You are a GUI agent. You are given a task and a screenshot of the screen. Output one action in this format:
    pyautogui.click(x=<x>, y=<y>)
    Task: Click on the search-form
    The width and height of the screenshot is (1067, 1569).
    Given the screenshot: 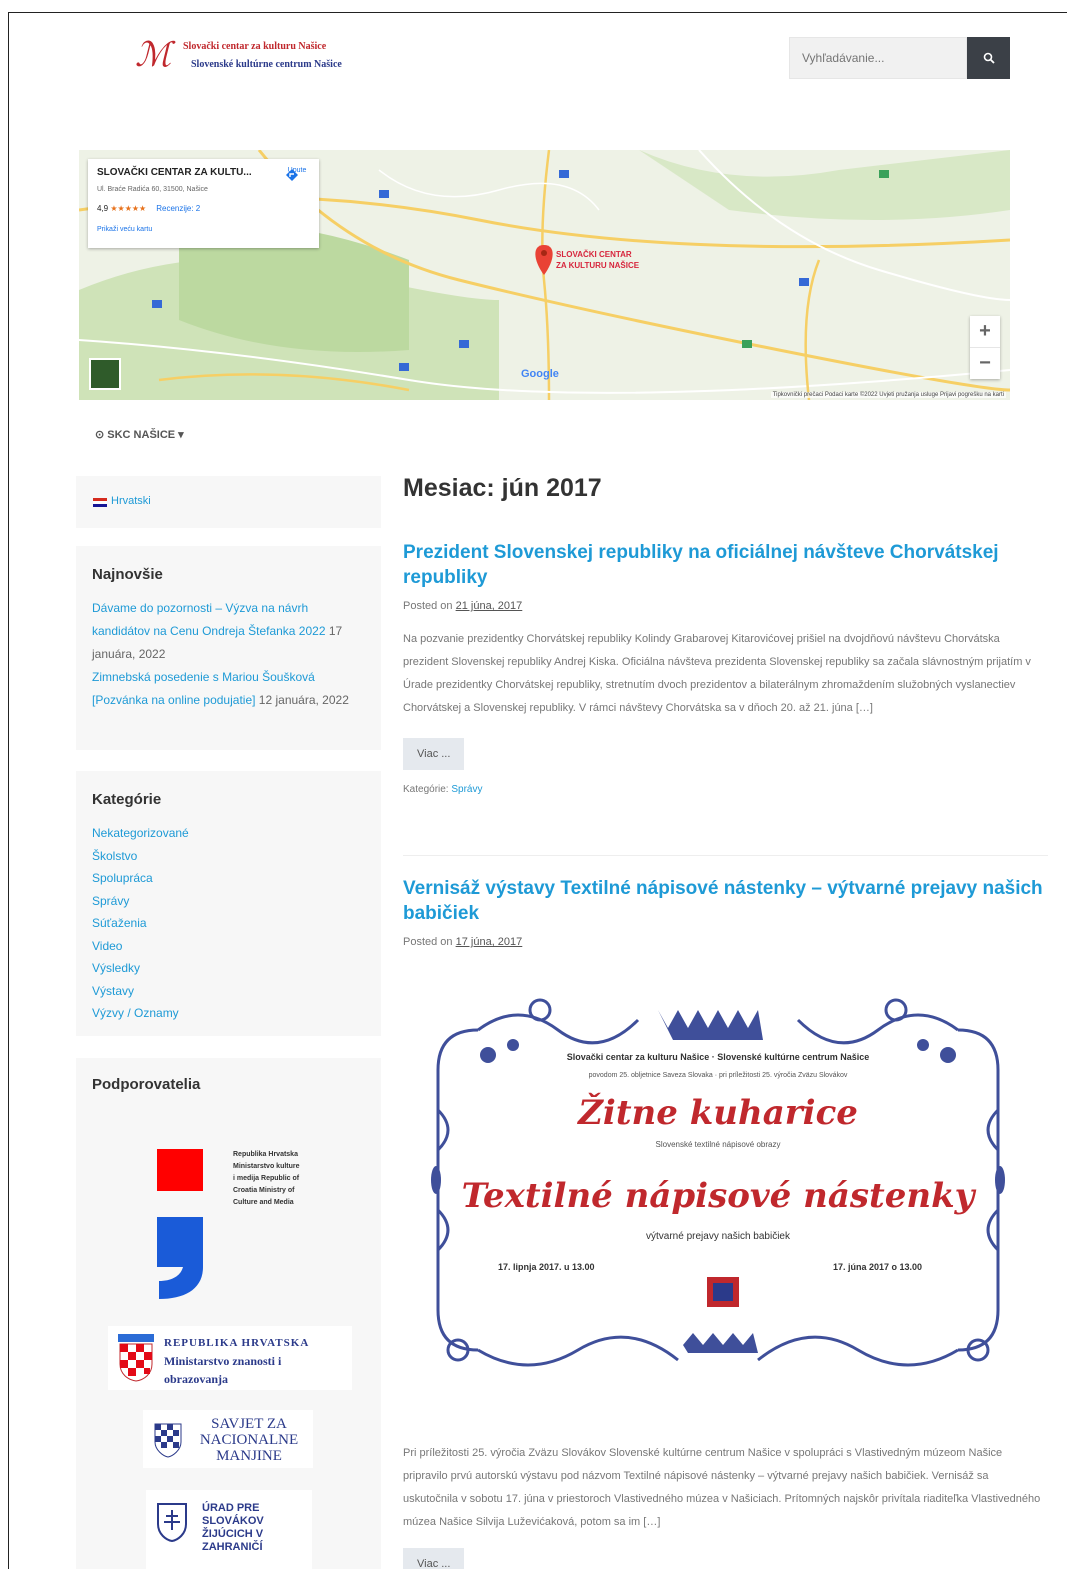 What is the action you would take?
    pyautogui.click(x=899, y=58)
    